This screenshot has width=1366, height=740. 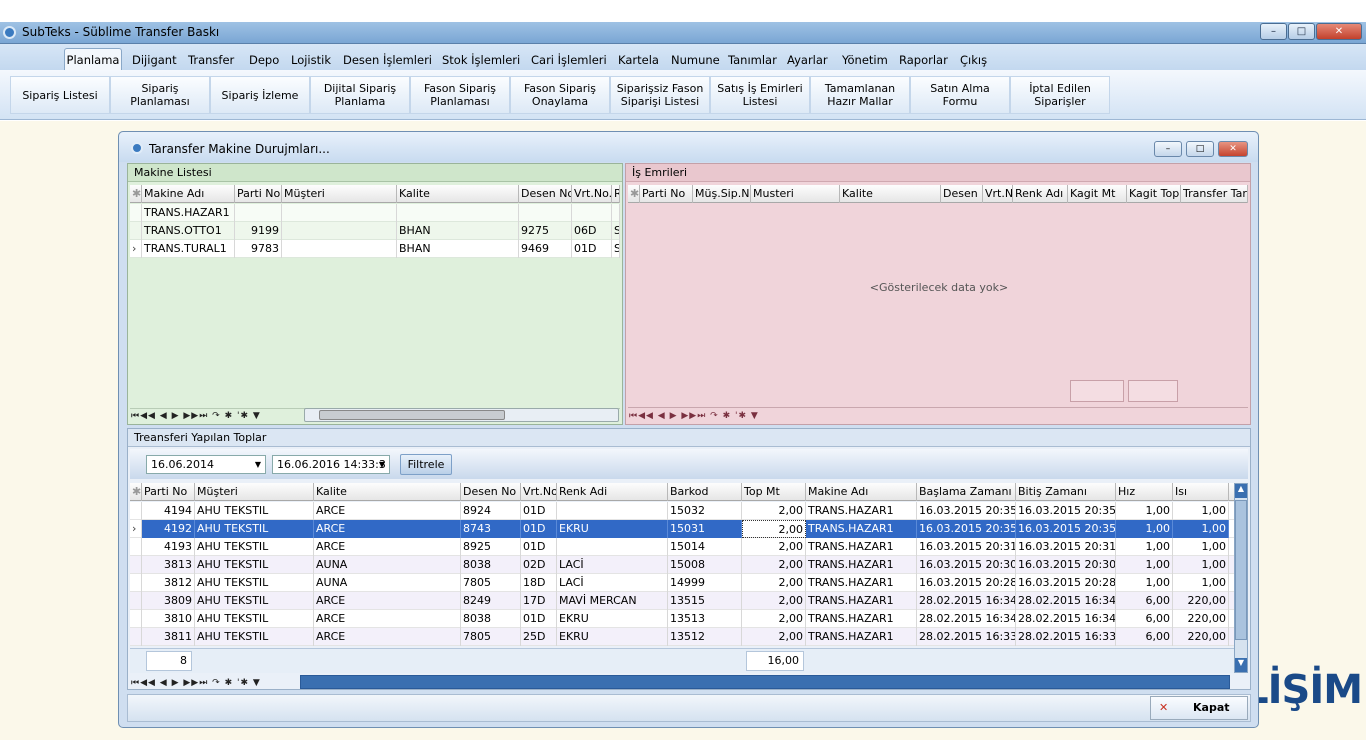 What do you see at coordinates (1144, 637) in the screenshot?
I see `cell-hız: 6,00` at bounding box center [1144, 637].